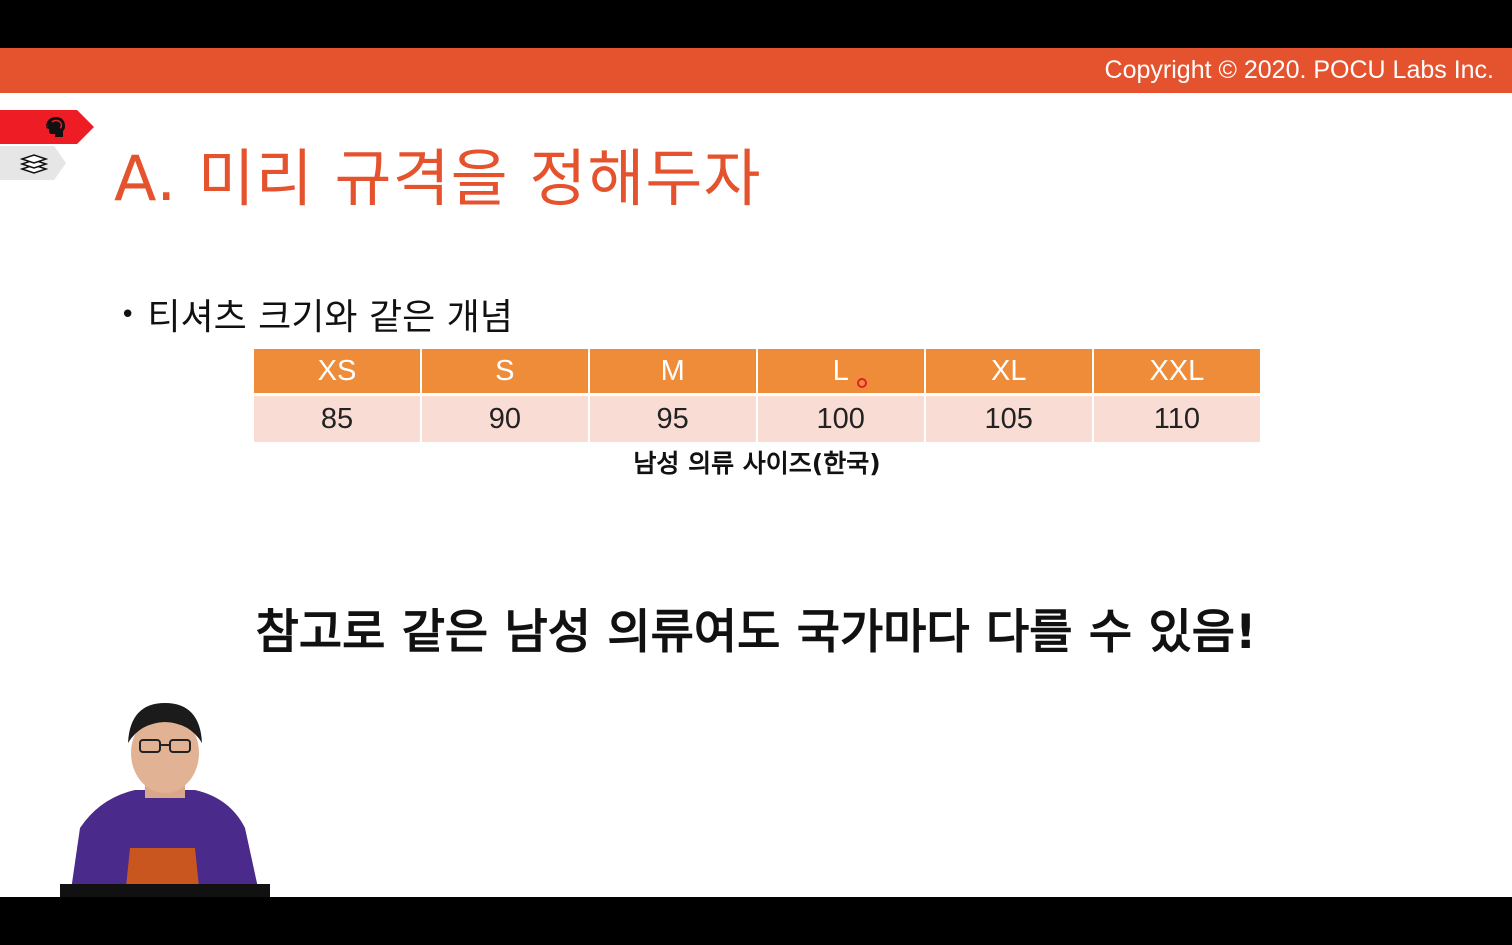 This screenshot has width=1512, height=945. Describe the element at coordinates (862, 383) in the screenshot. I see `laser-pointer-icon` at that location.